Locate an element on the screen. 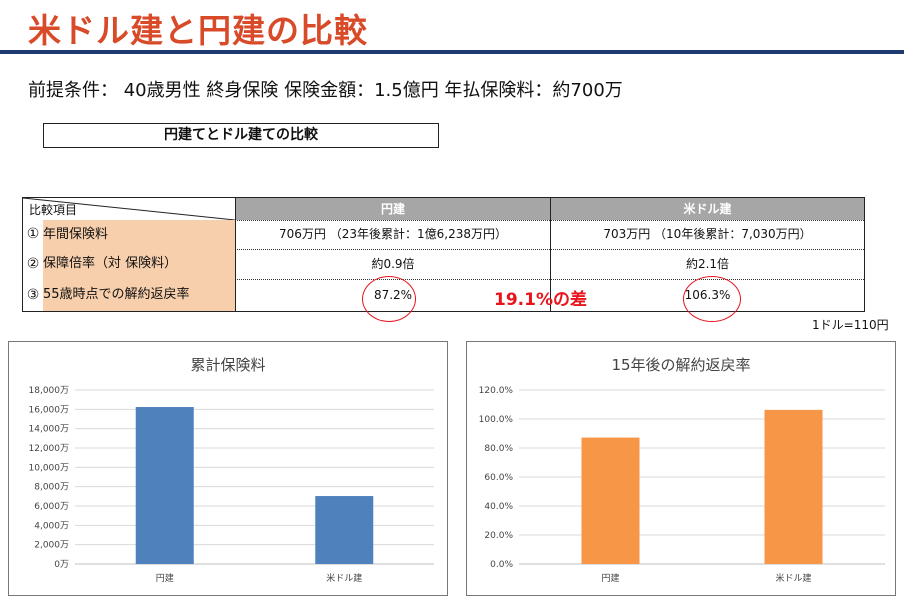 Image resolution: width=904 pixels, height=607 pixels. chart-title: 累計保険料 is located at coordinates (227, 365).